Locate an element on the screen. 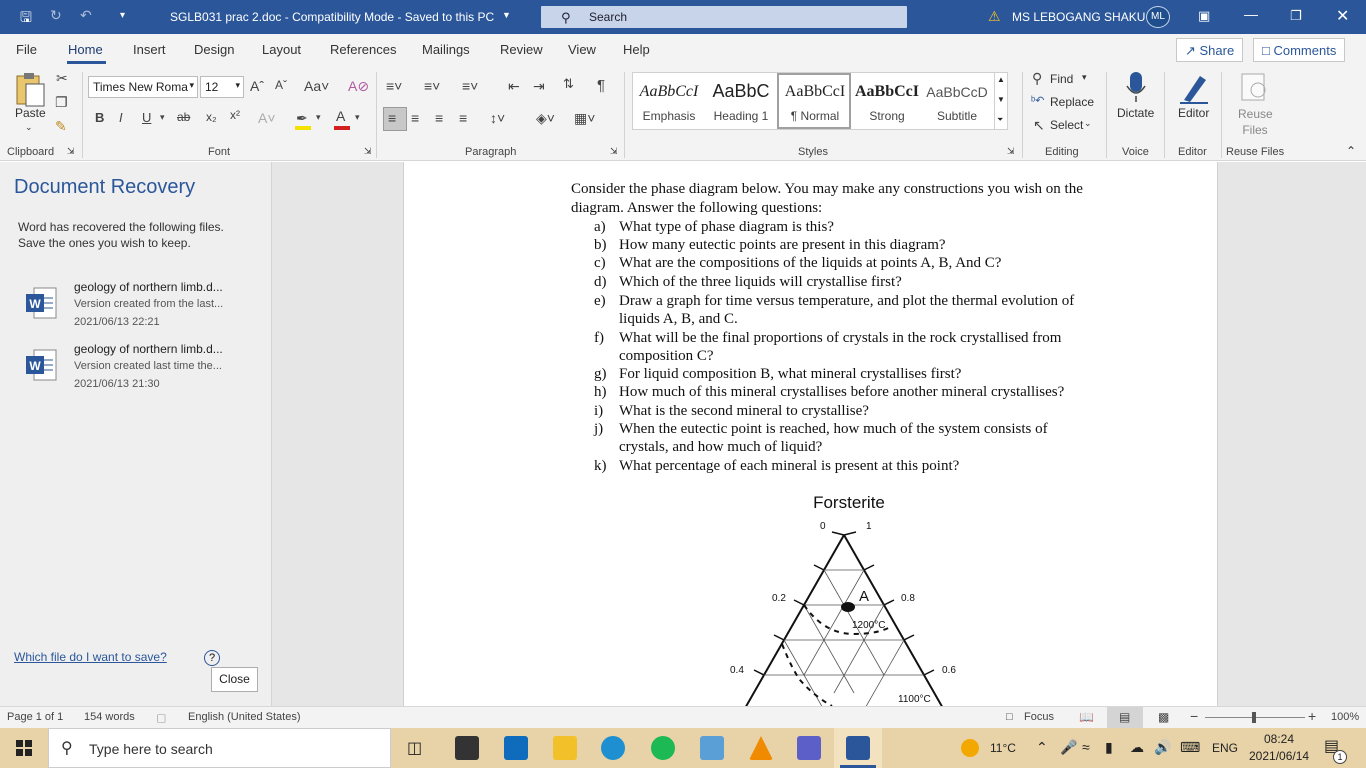 This screenshot has height=768, width=1366. save-icon: 🖫 is located at coordinates (26, 19).